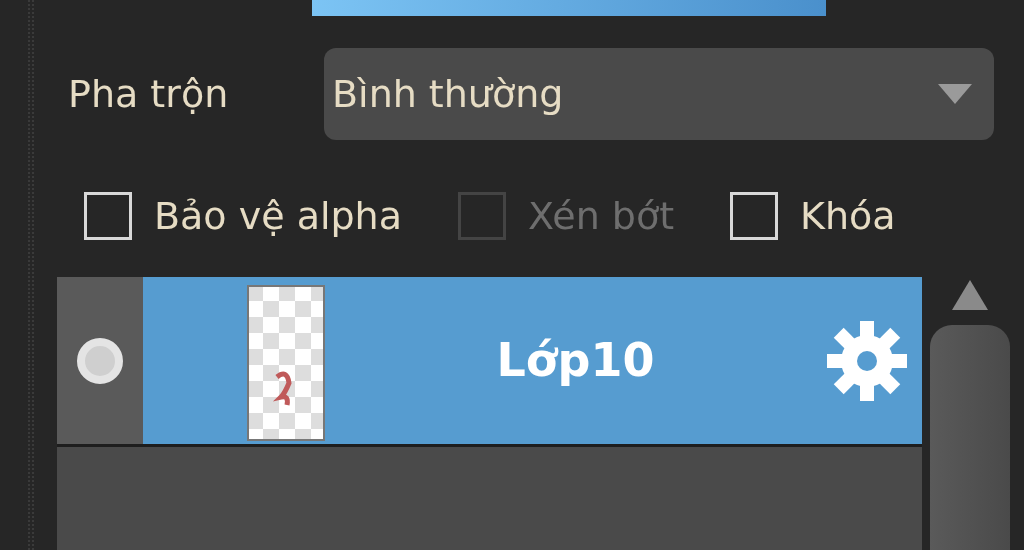 Image resolution: width=1024 pixels, height=550 pixels. Describe the element at coordinates (659, 94) in the screenshot. I see `blend-mode-dropdown: Bình thường` at that location.